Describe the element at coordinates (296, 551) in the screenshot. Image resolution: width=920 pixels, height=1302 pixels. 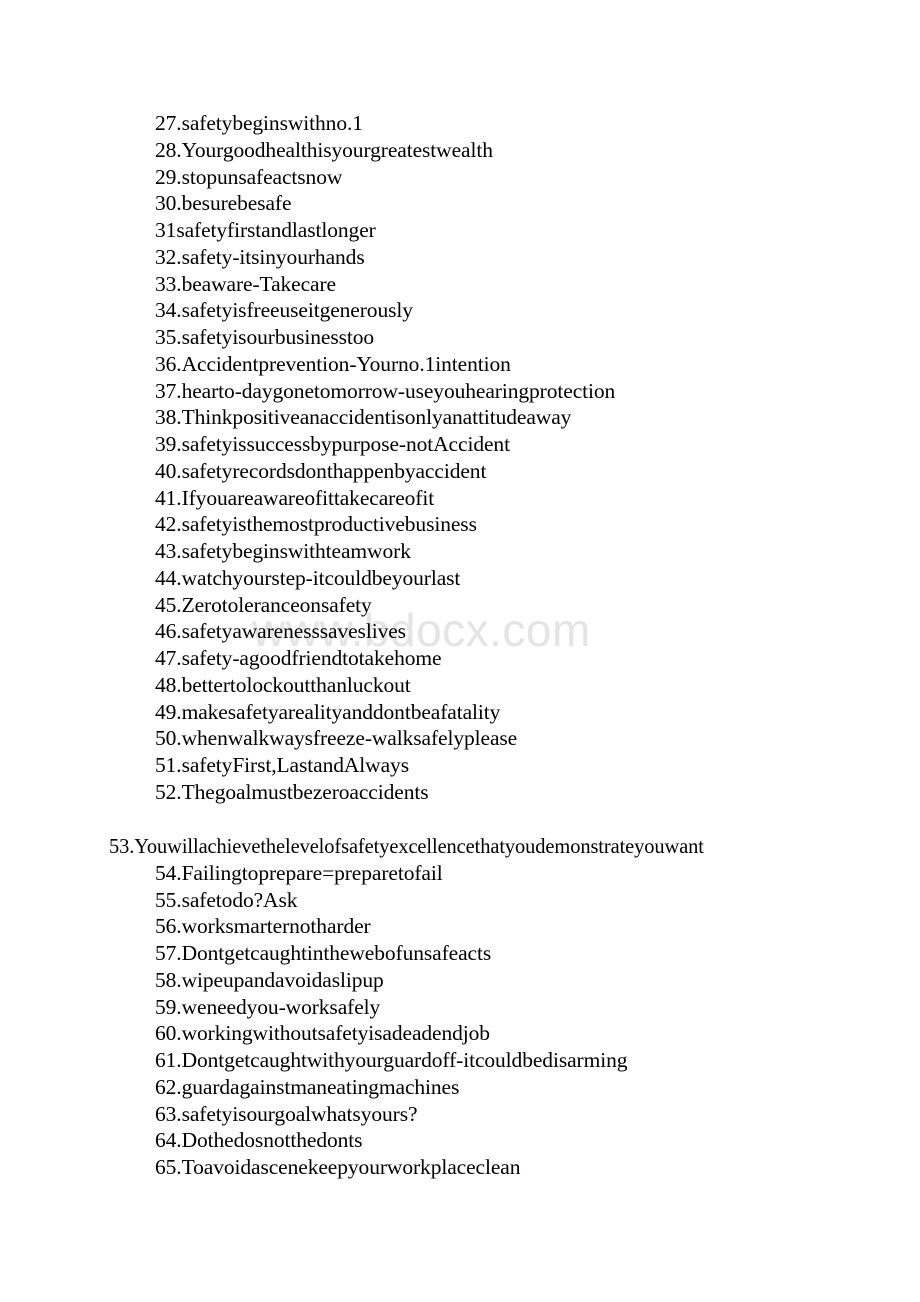
I see `list-item-text: safetybeginswithteamwork` at that location.